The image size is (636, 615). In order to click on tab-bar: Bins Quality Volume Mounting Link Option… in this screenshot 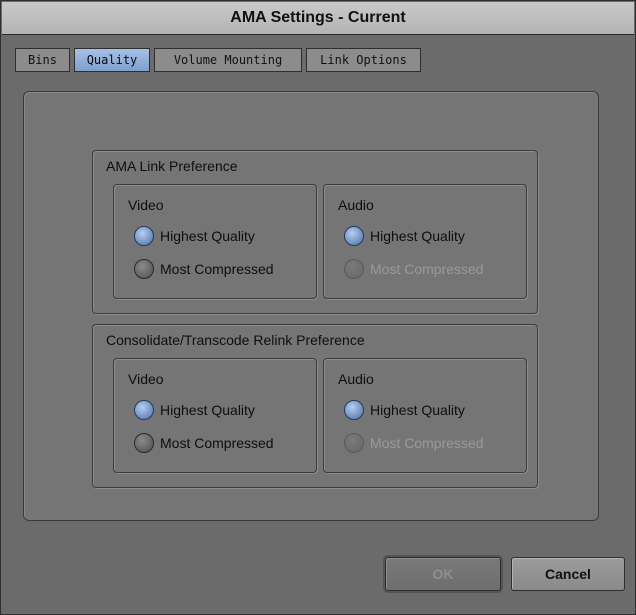, I will do `click(318, 54)`.